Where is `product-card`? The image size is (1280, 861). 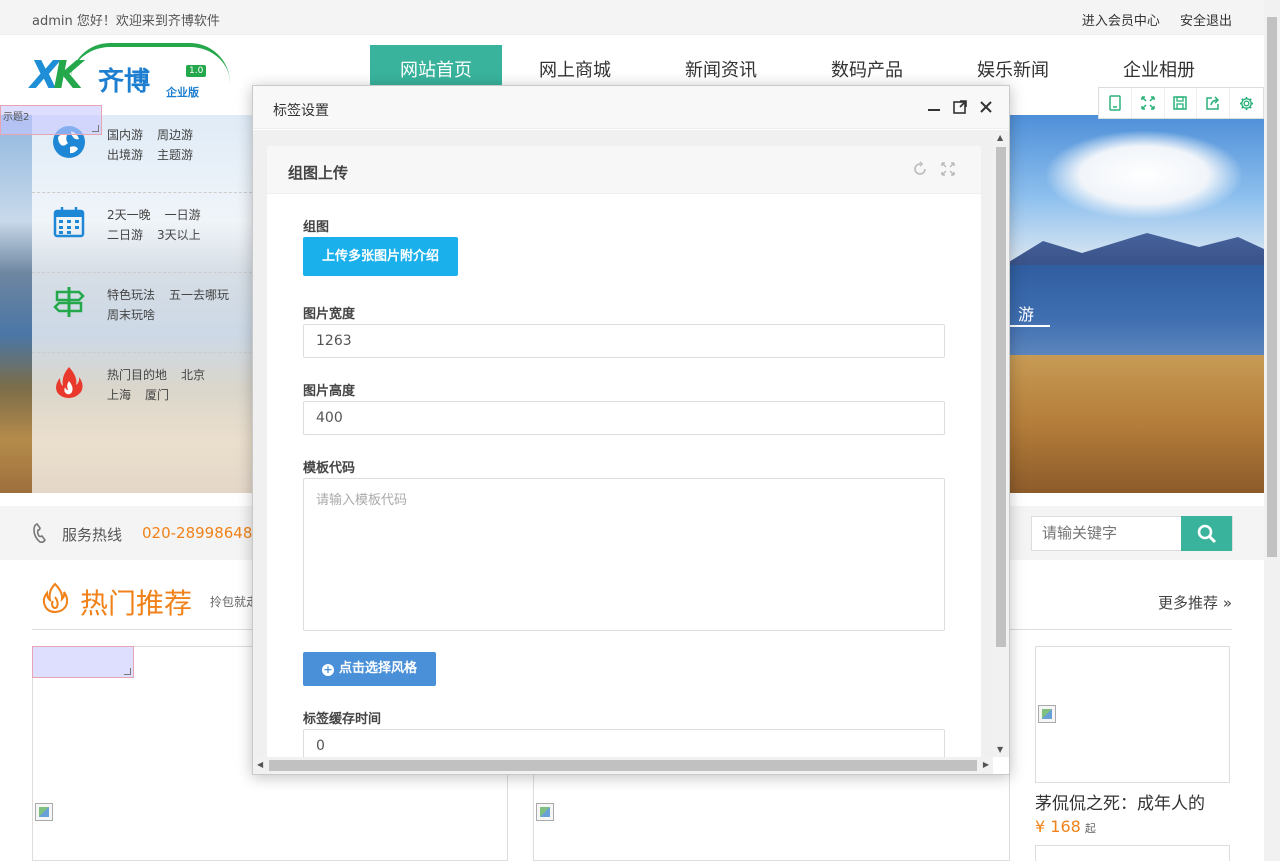
product-card is located at coordinates (1132, 853).